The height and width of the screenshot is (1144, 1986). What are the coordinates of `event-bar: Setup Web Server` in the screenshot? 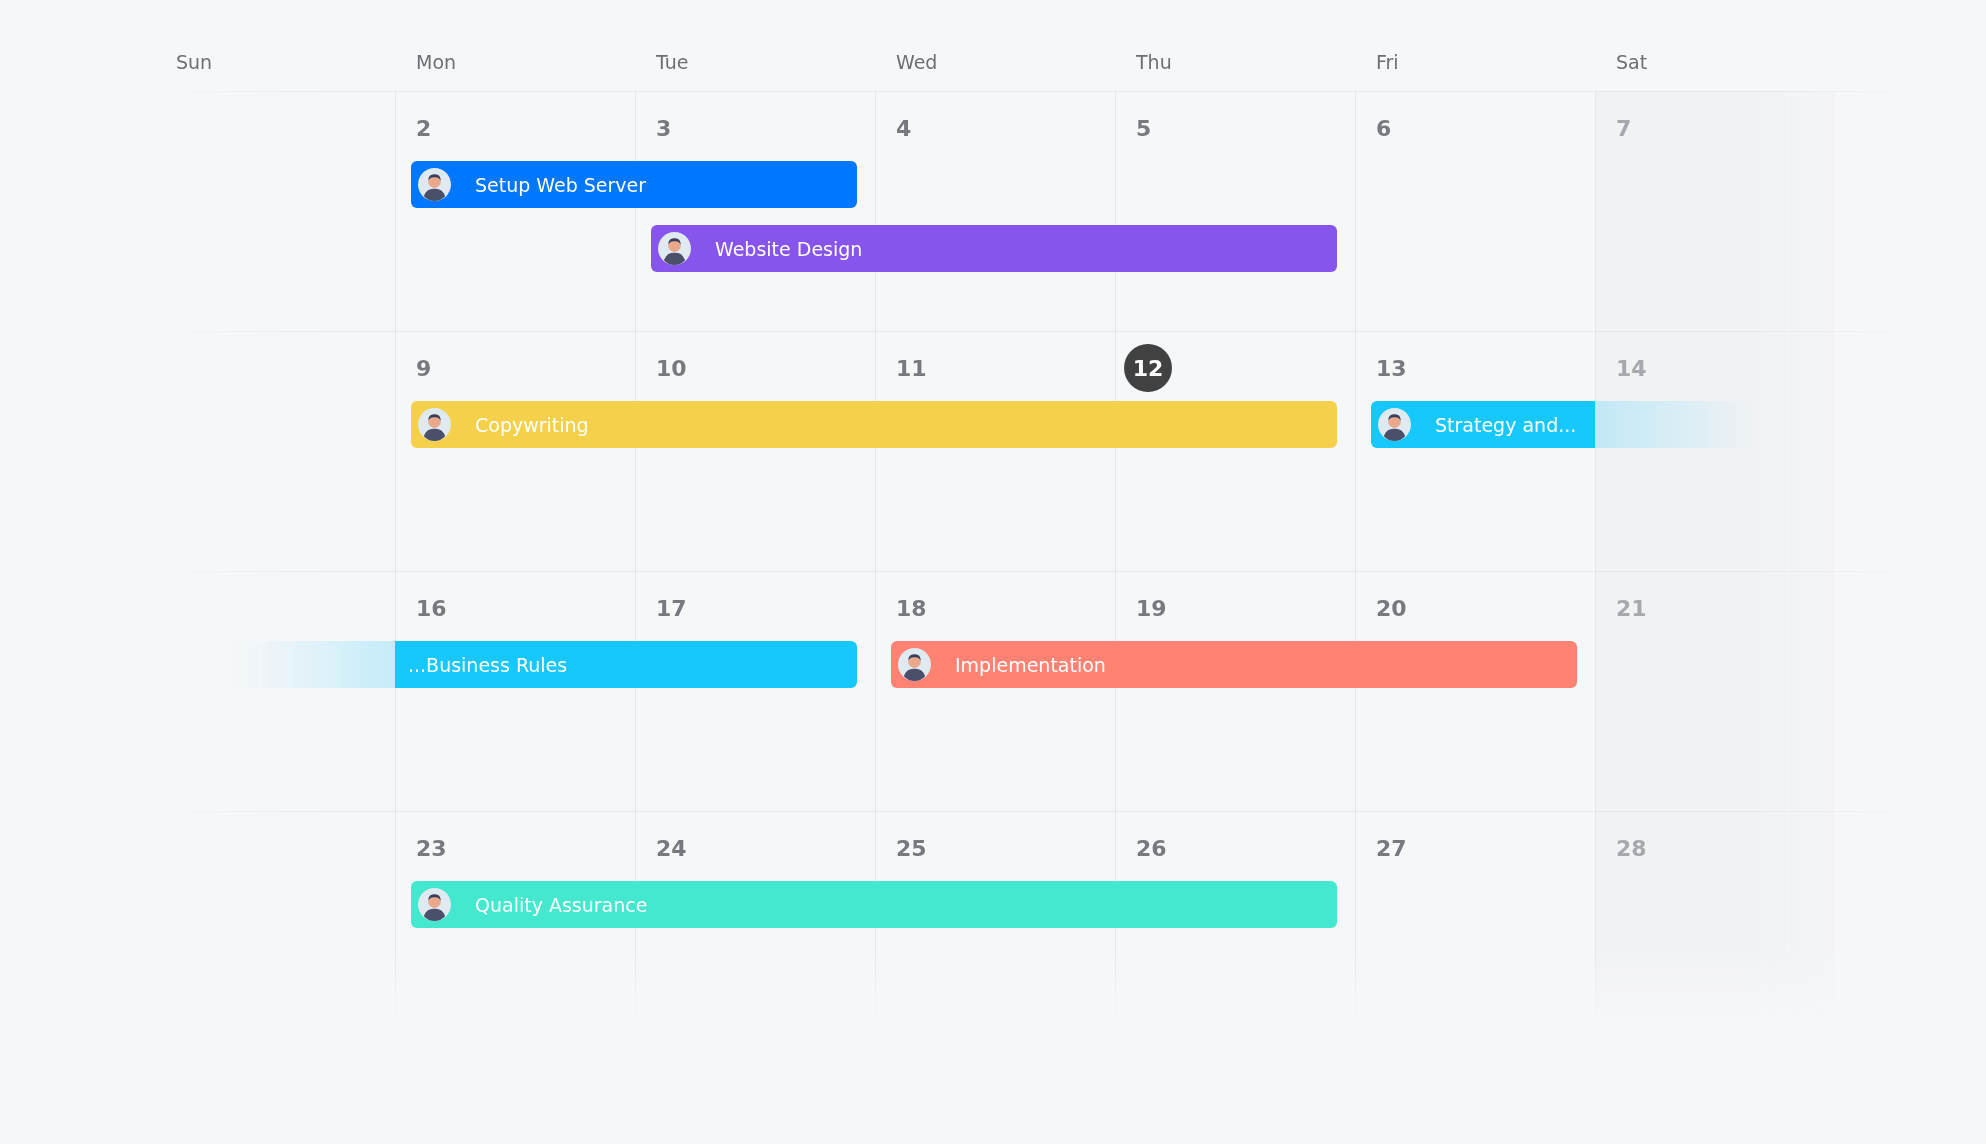 It's located at (634, 184).